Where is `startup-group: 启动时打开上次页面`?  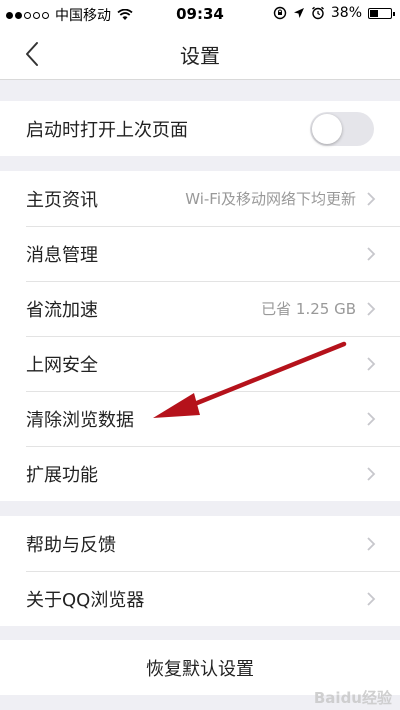
startup-group: 启动时打开上次页面 is located at coordinates (200, 128).